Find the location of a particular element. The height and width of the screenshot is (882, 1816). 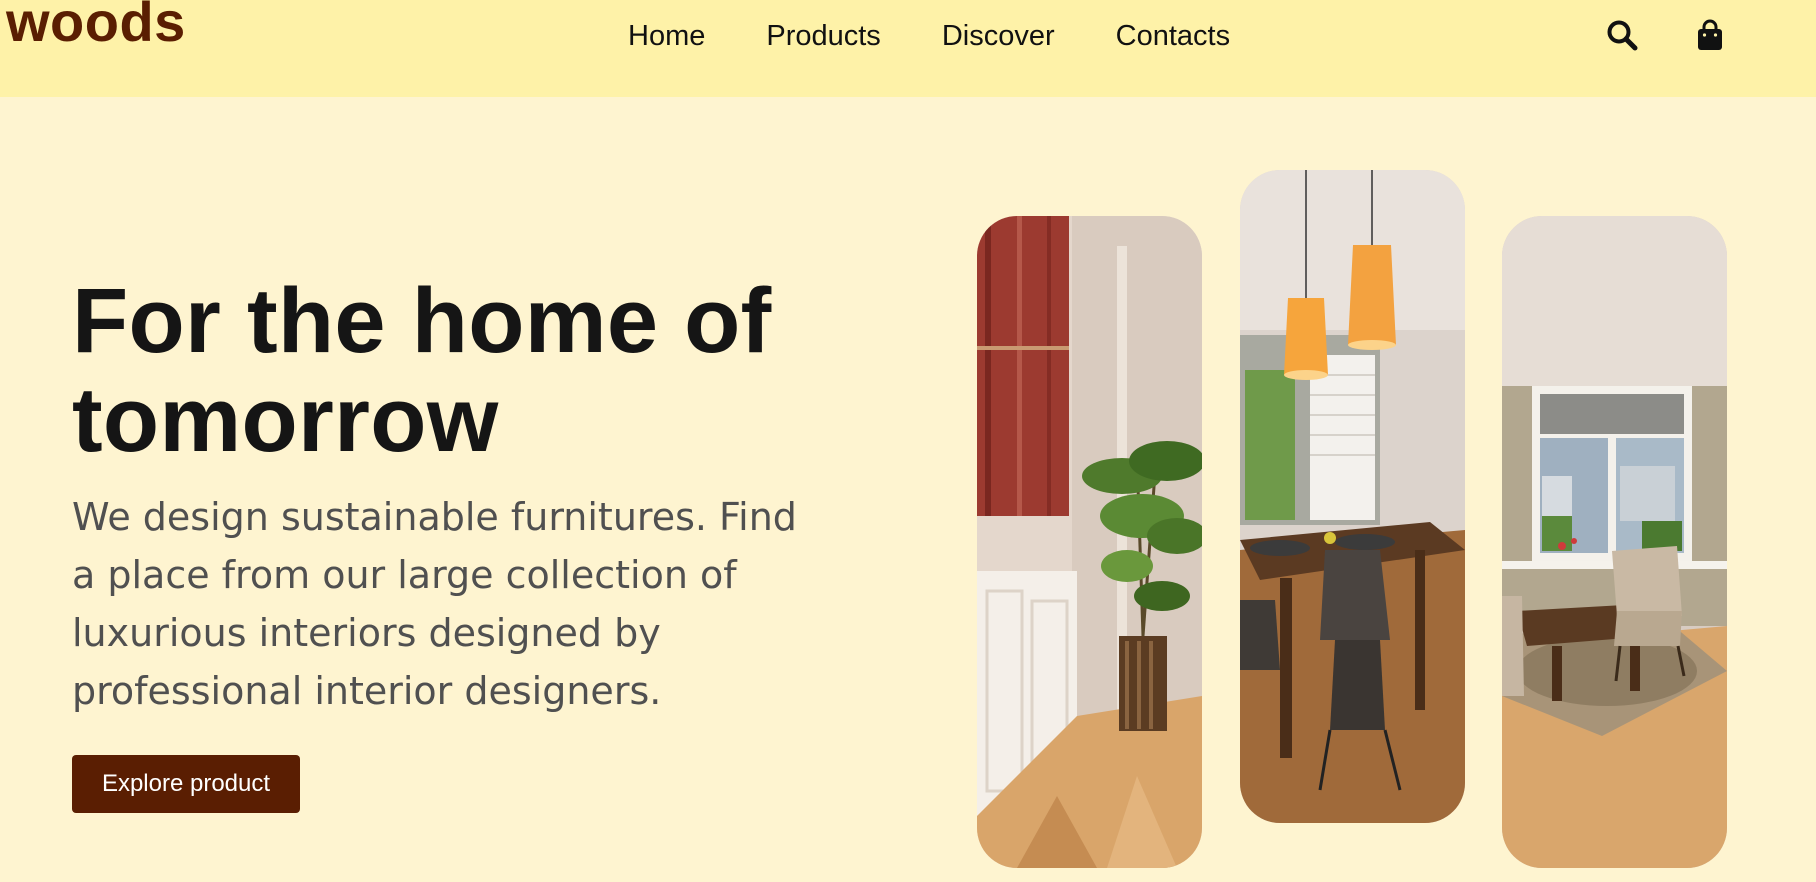

shopping-bag-icon is located at coordinates (1710, 35).